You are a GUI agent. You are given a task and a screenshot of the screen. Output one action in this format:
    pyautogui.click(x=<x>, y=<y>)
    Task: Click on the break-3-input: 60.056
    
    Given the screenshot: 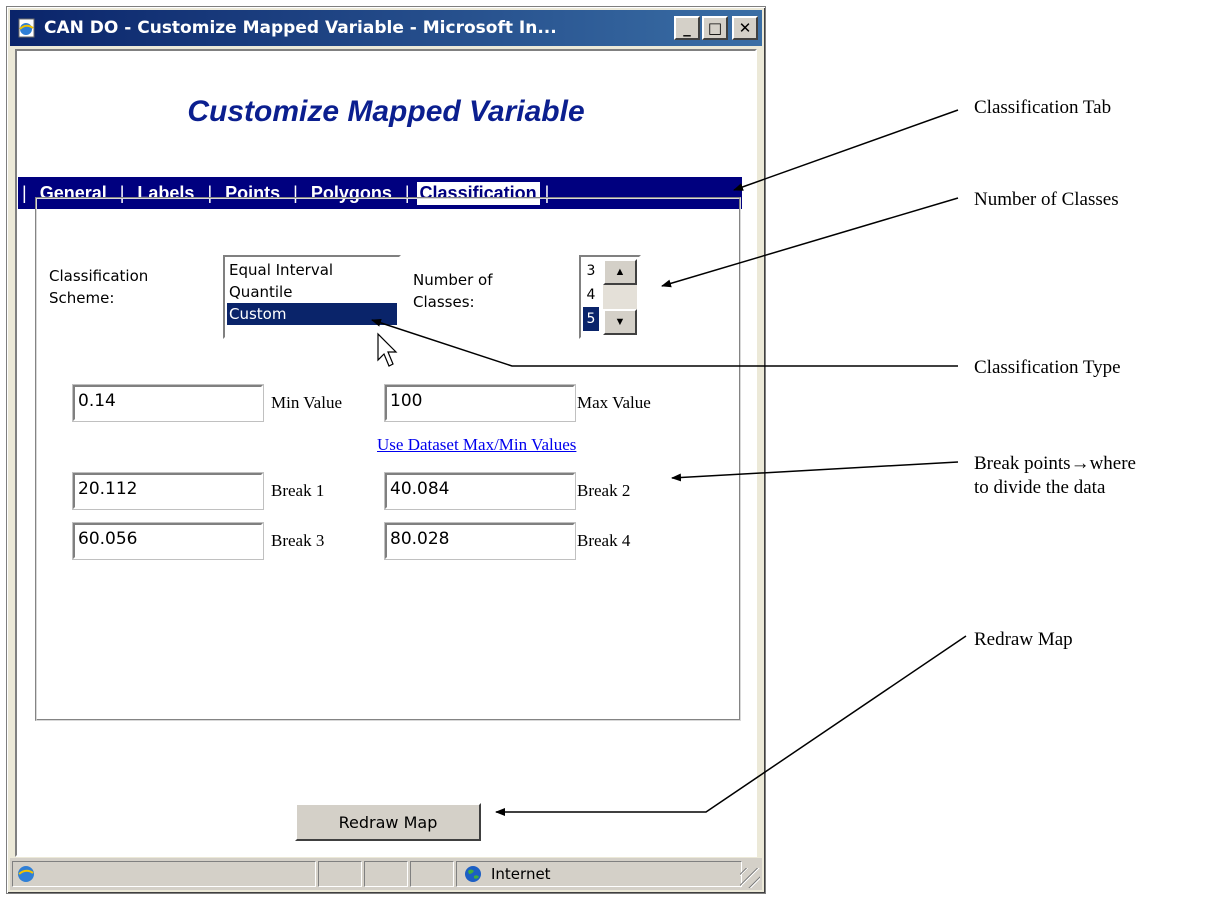 What is the action you would take?
    pyautogui.click(x=168, y=541)
    